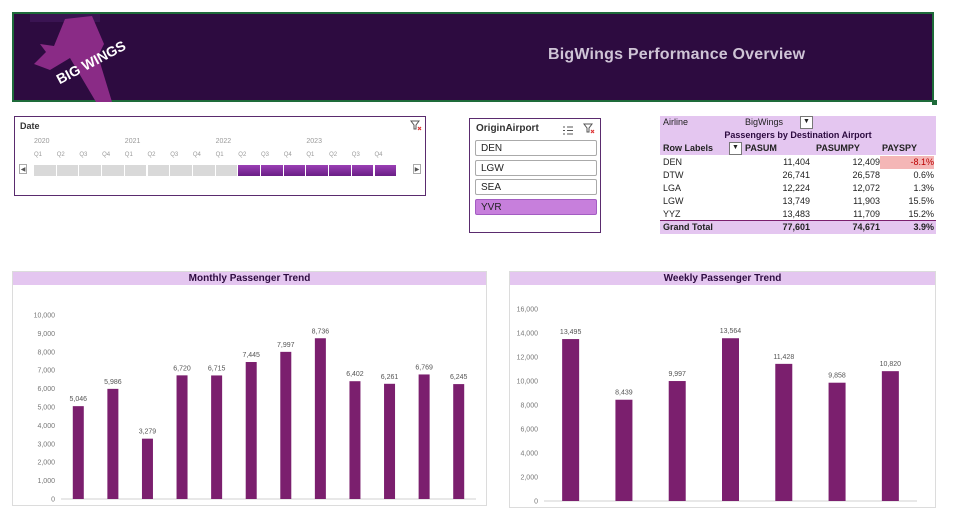 The image size is (956, 522). I want to click on cell-pasumpy: 26,578, so click(866, 175).